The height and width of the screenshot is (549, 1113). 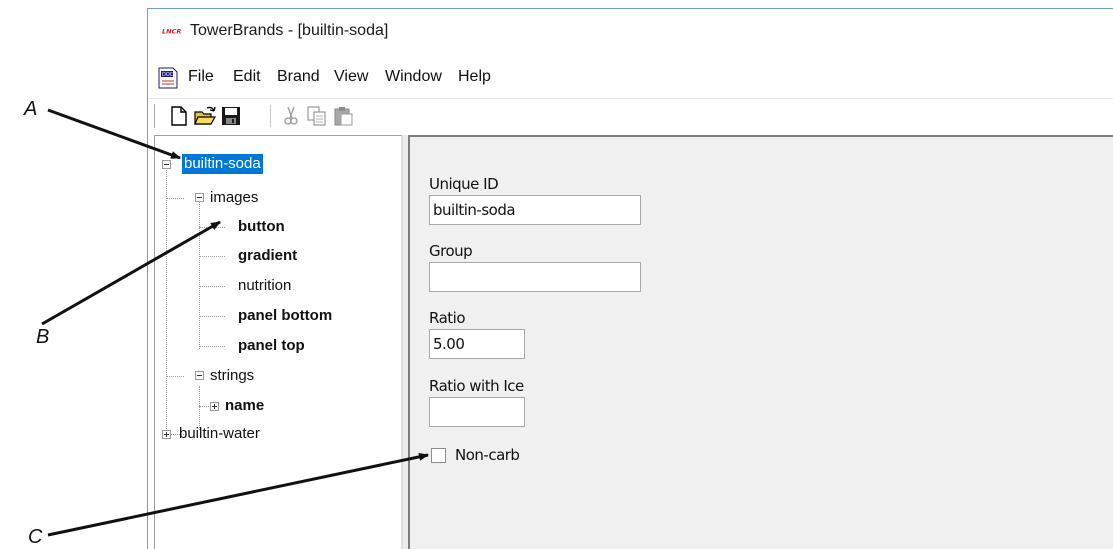 I want to click on tree-node-panel-top: panel top, so click(x=271, y=346).